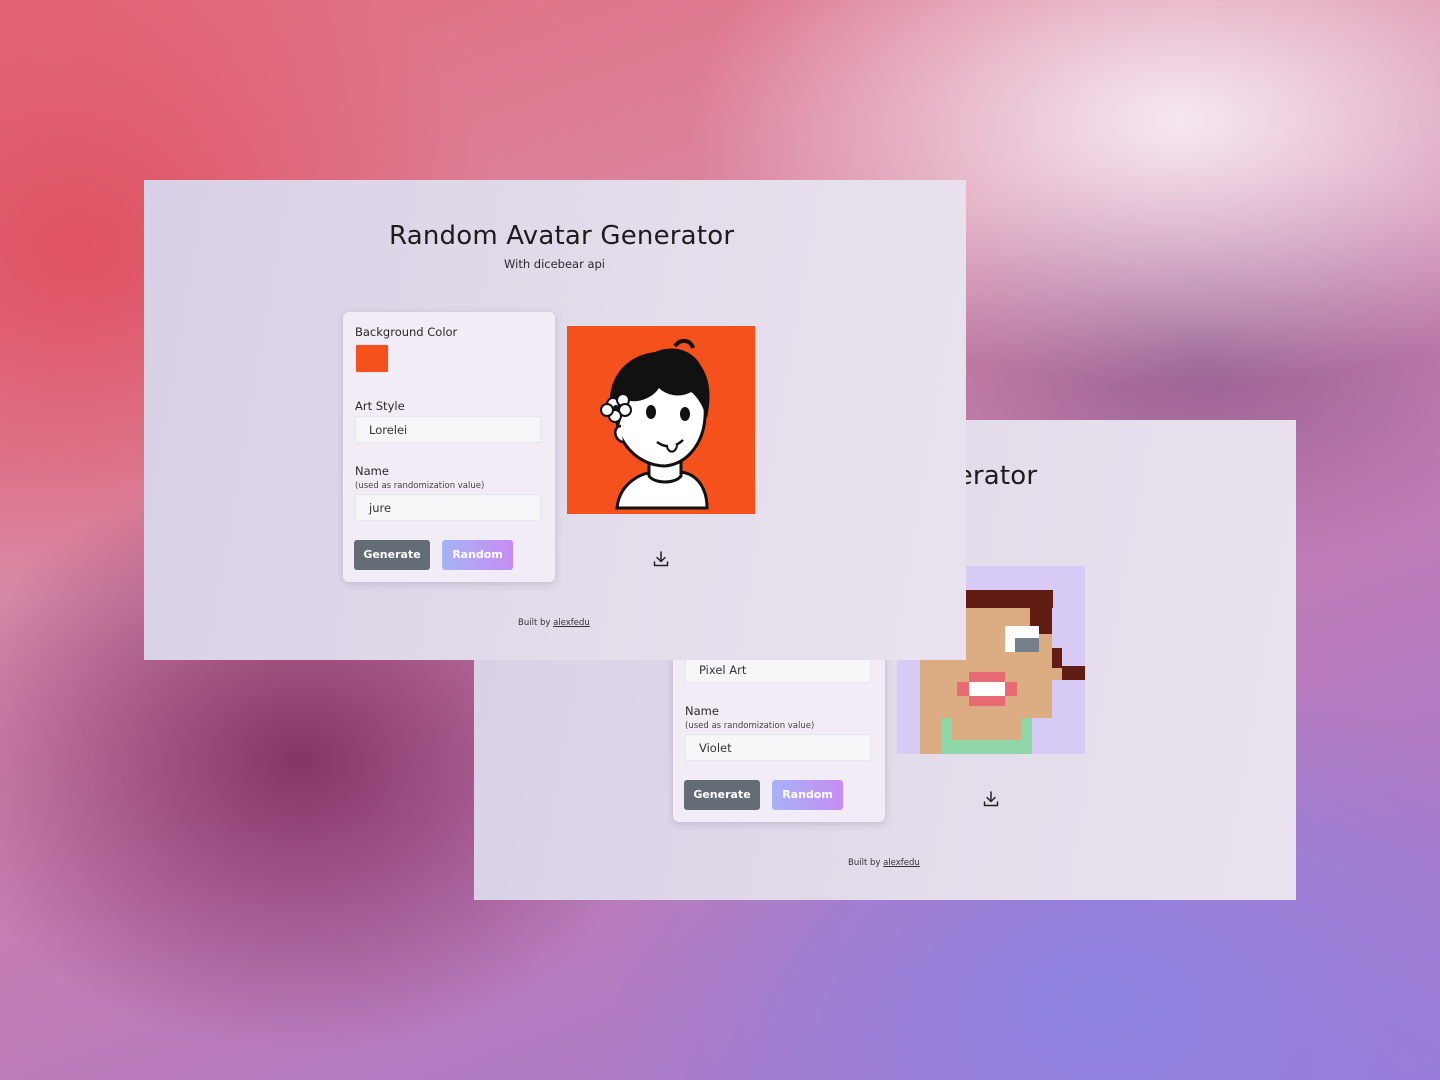 This screenshot has height=1080, width=1440. I want to click on name-input: jure, so click(448, 507).